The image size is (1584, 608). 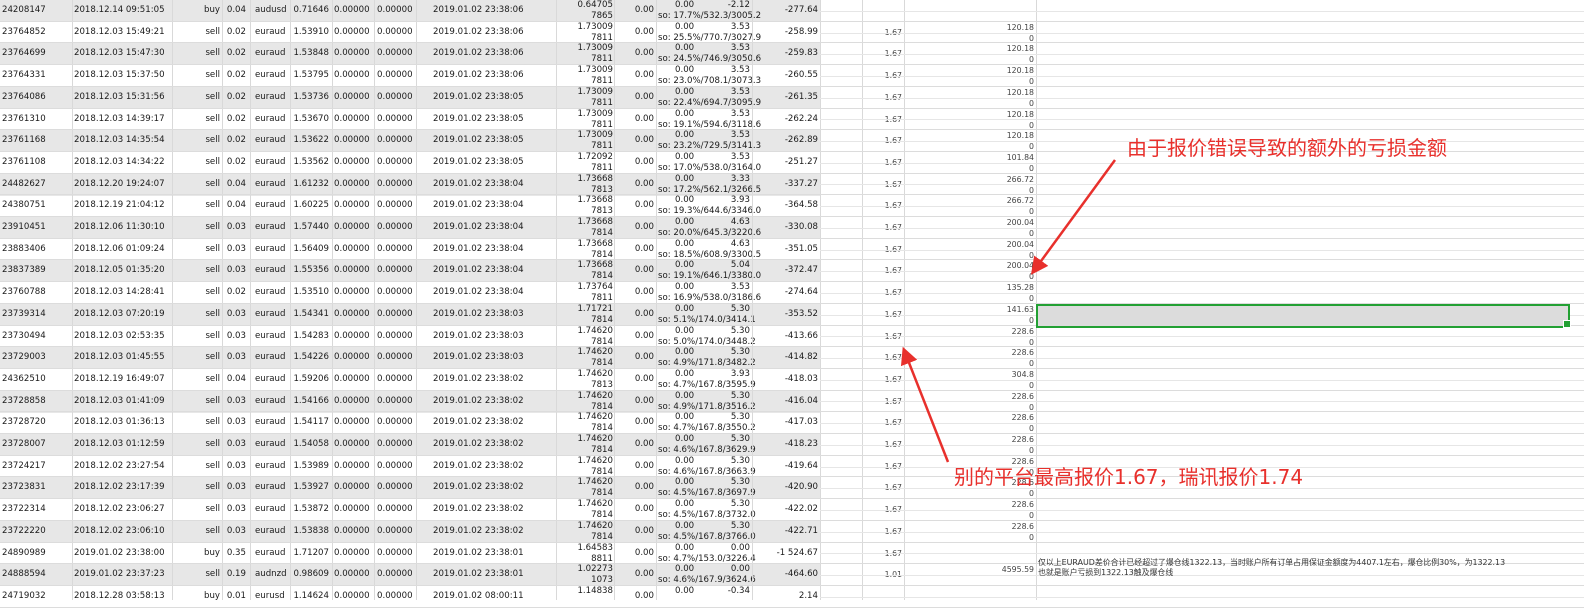 I want to click on cell-profit: -372.47, so click(x=789, y=270).